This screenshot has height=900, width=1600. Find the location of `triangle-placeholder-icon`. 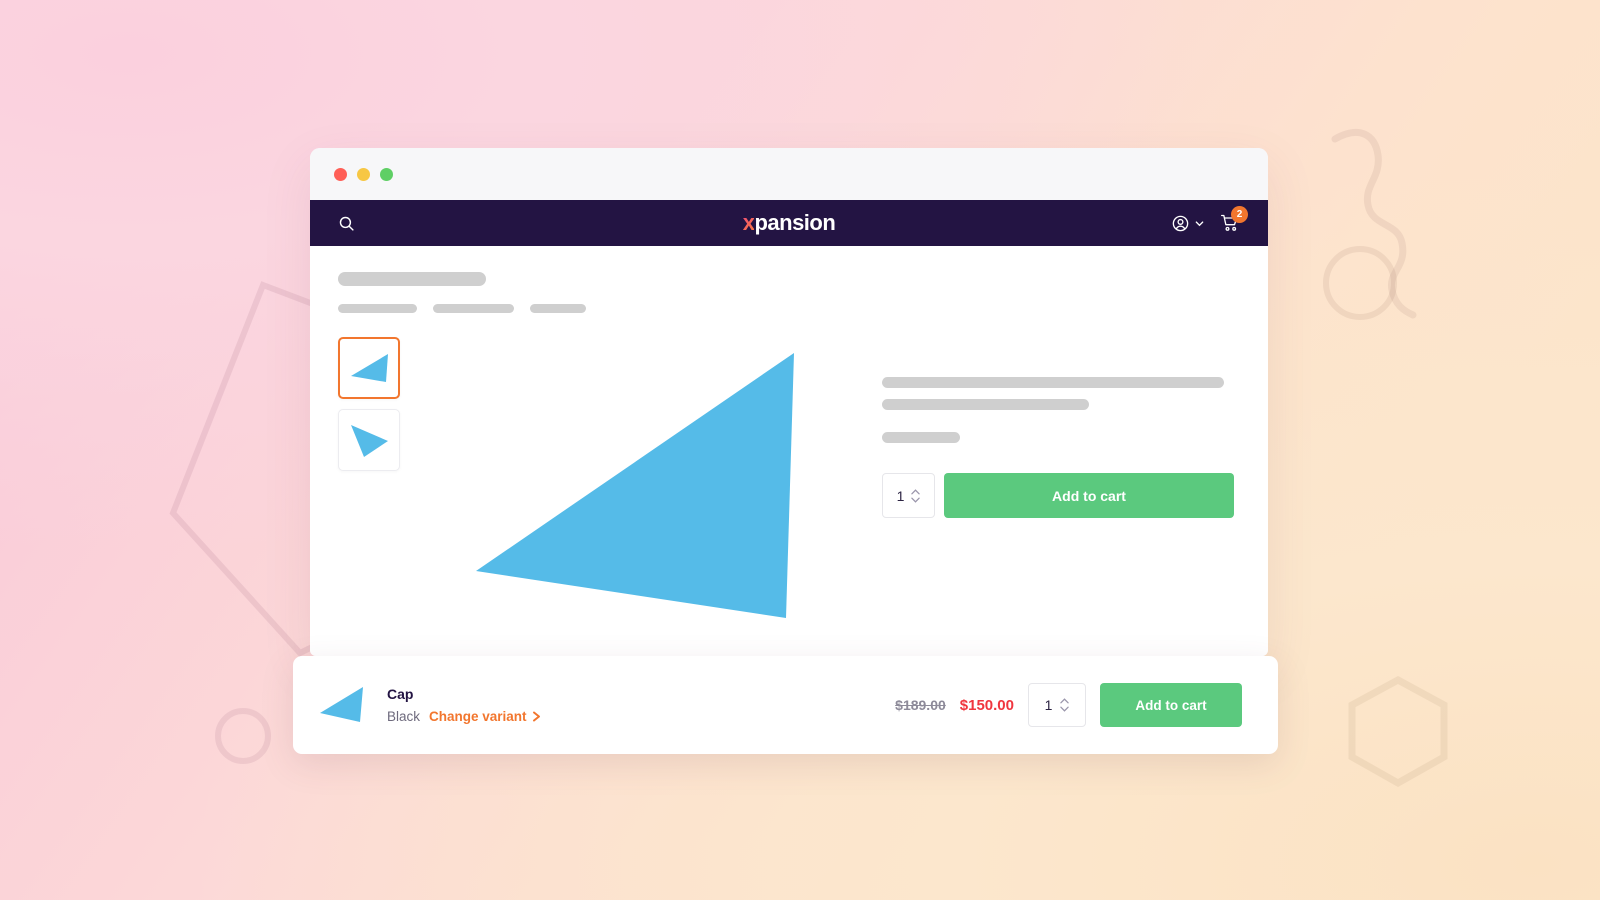

triangle-placeholder-icon is located at coordinates (341, 704).